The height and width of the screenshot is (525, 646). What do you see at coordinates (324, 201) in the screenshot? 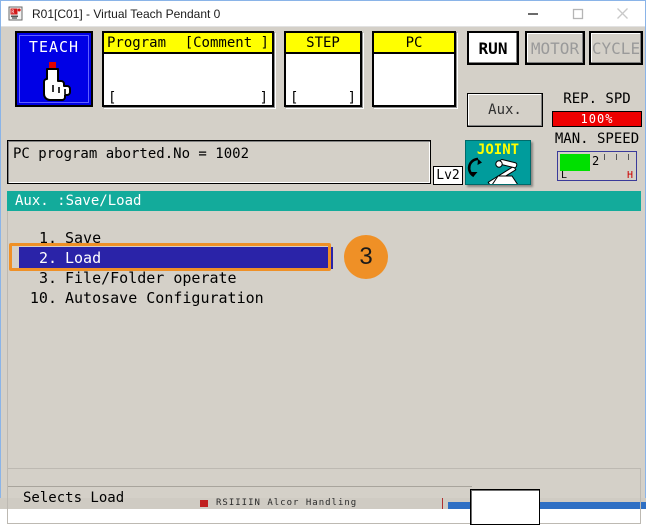
I see `menu-header-bar: Aux. :Save/Load` at bounding box center [324, 201].